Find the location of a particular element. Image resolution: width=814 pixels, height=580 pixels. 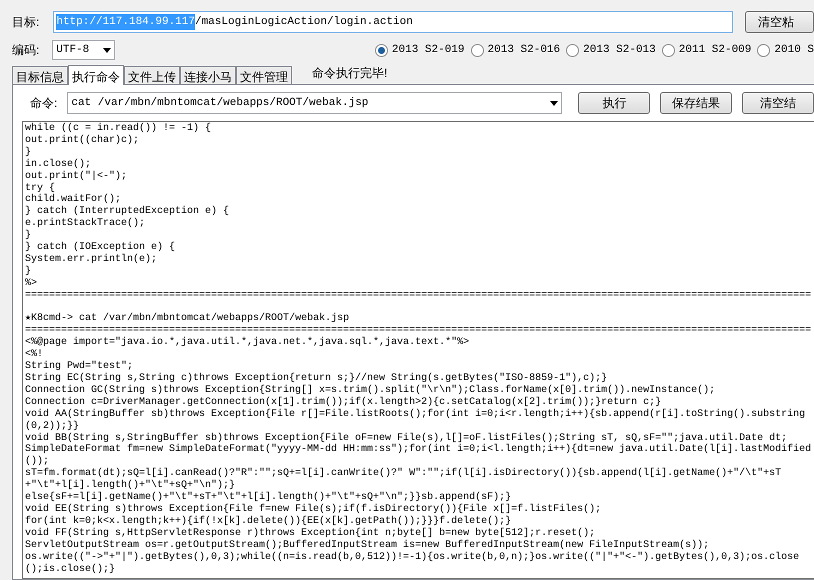

output-line: String EC(String s,String c)throws Exception{return s;}//new String(s.getBytes("ISO-8859-1"),c);} is located at coordinates (316, 378).